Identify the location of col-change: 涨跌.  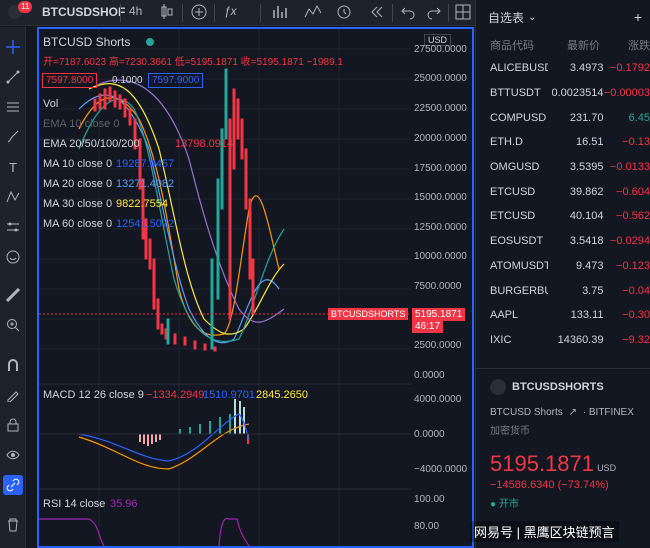
(630, 45).